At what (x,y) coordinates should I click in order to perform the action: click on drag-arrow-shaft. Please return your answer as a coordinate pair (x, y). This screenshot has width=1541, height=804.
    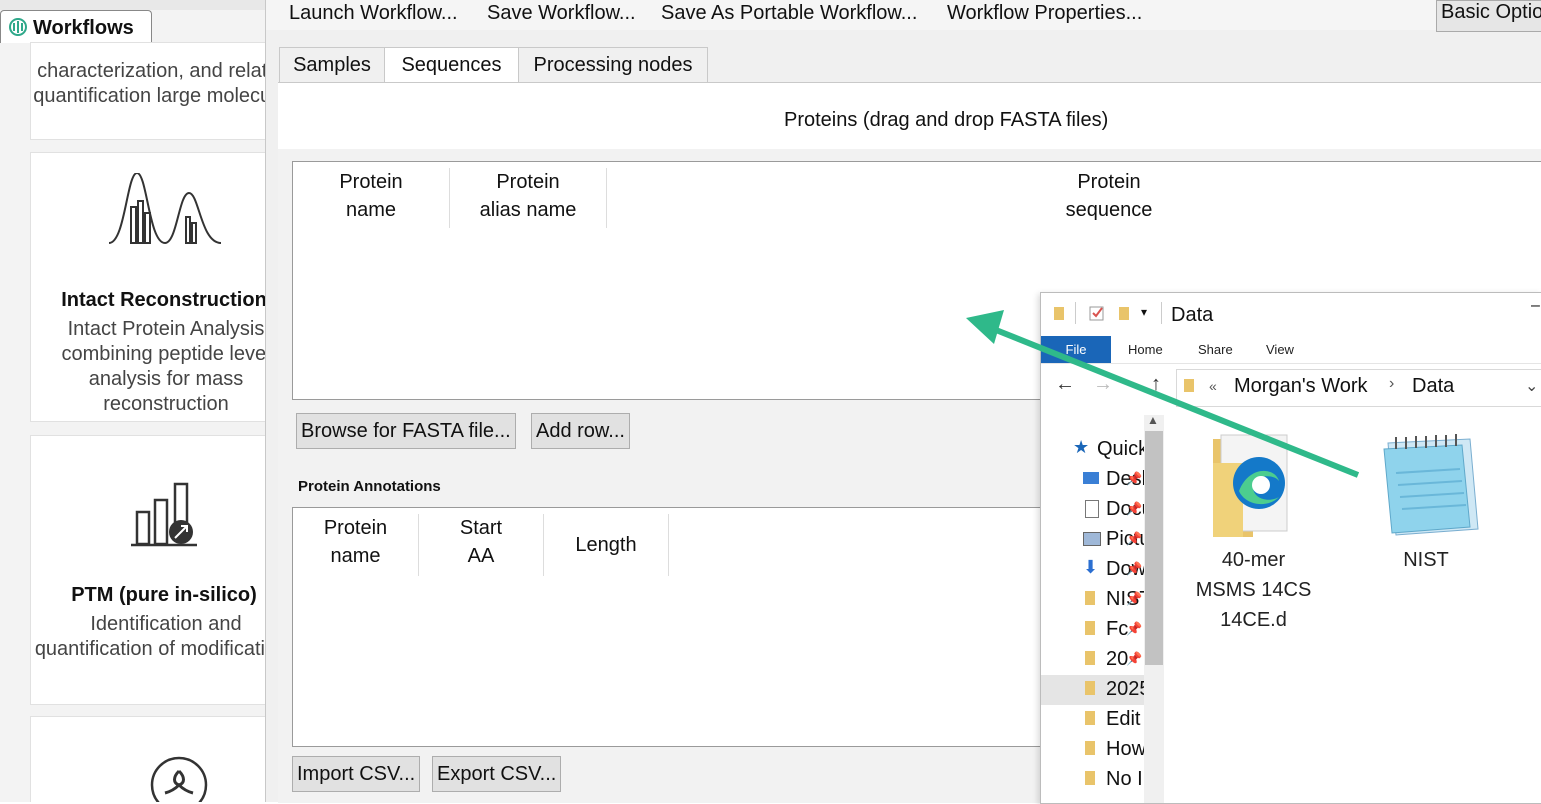
    Looking at the image, I should click on (1177, 402).